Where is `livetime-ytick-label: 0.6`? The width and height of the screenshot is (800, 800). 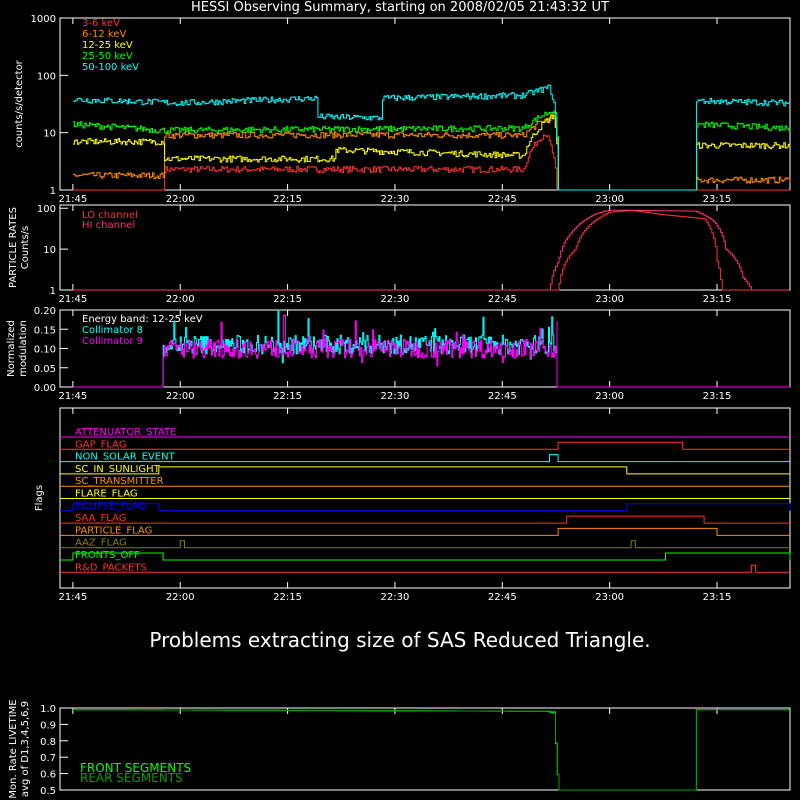 livetime-ytick-label: 0.6 is located at coordinates (48, 775).